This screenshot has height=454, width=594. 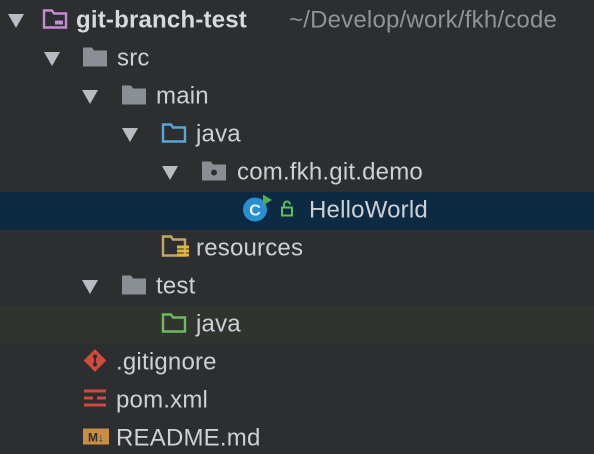 I want to click on resources-folder-icon, so click(x=176, y=249).